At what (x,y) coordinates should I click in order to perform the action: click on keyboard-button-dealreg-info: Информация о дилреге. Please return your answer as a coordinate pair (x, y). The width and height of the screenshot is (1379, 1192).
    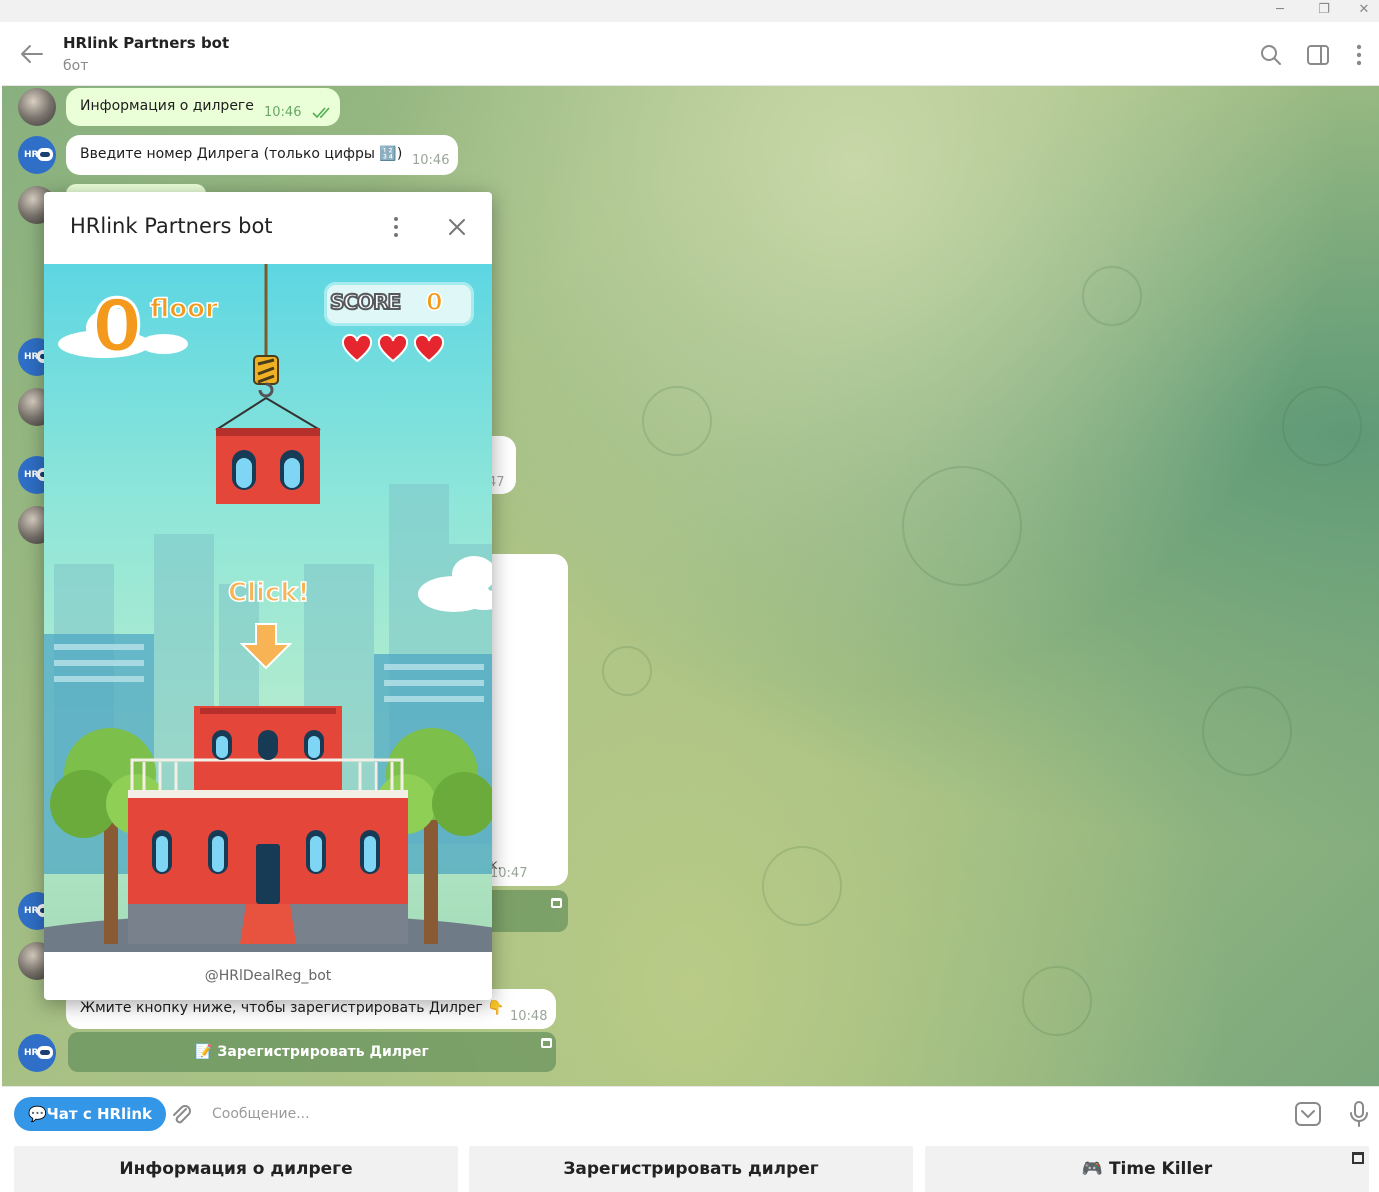
    Looking at the image, I should click on (236, 1169).